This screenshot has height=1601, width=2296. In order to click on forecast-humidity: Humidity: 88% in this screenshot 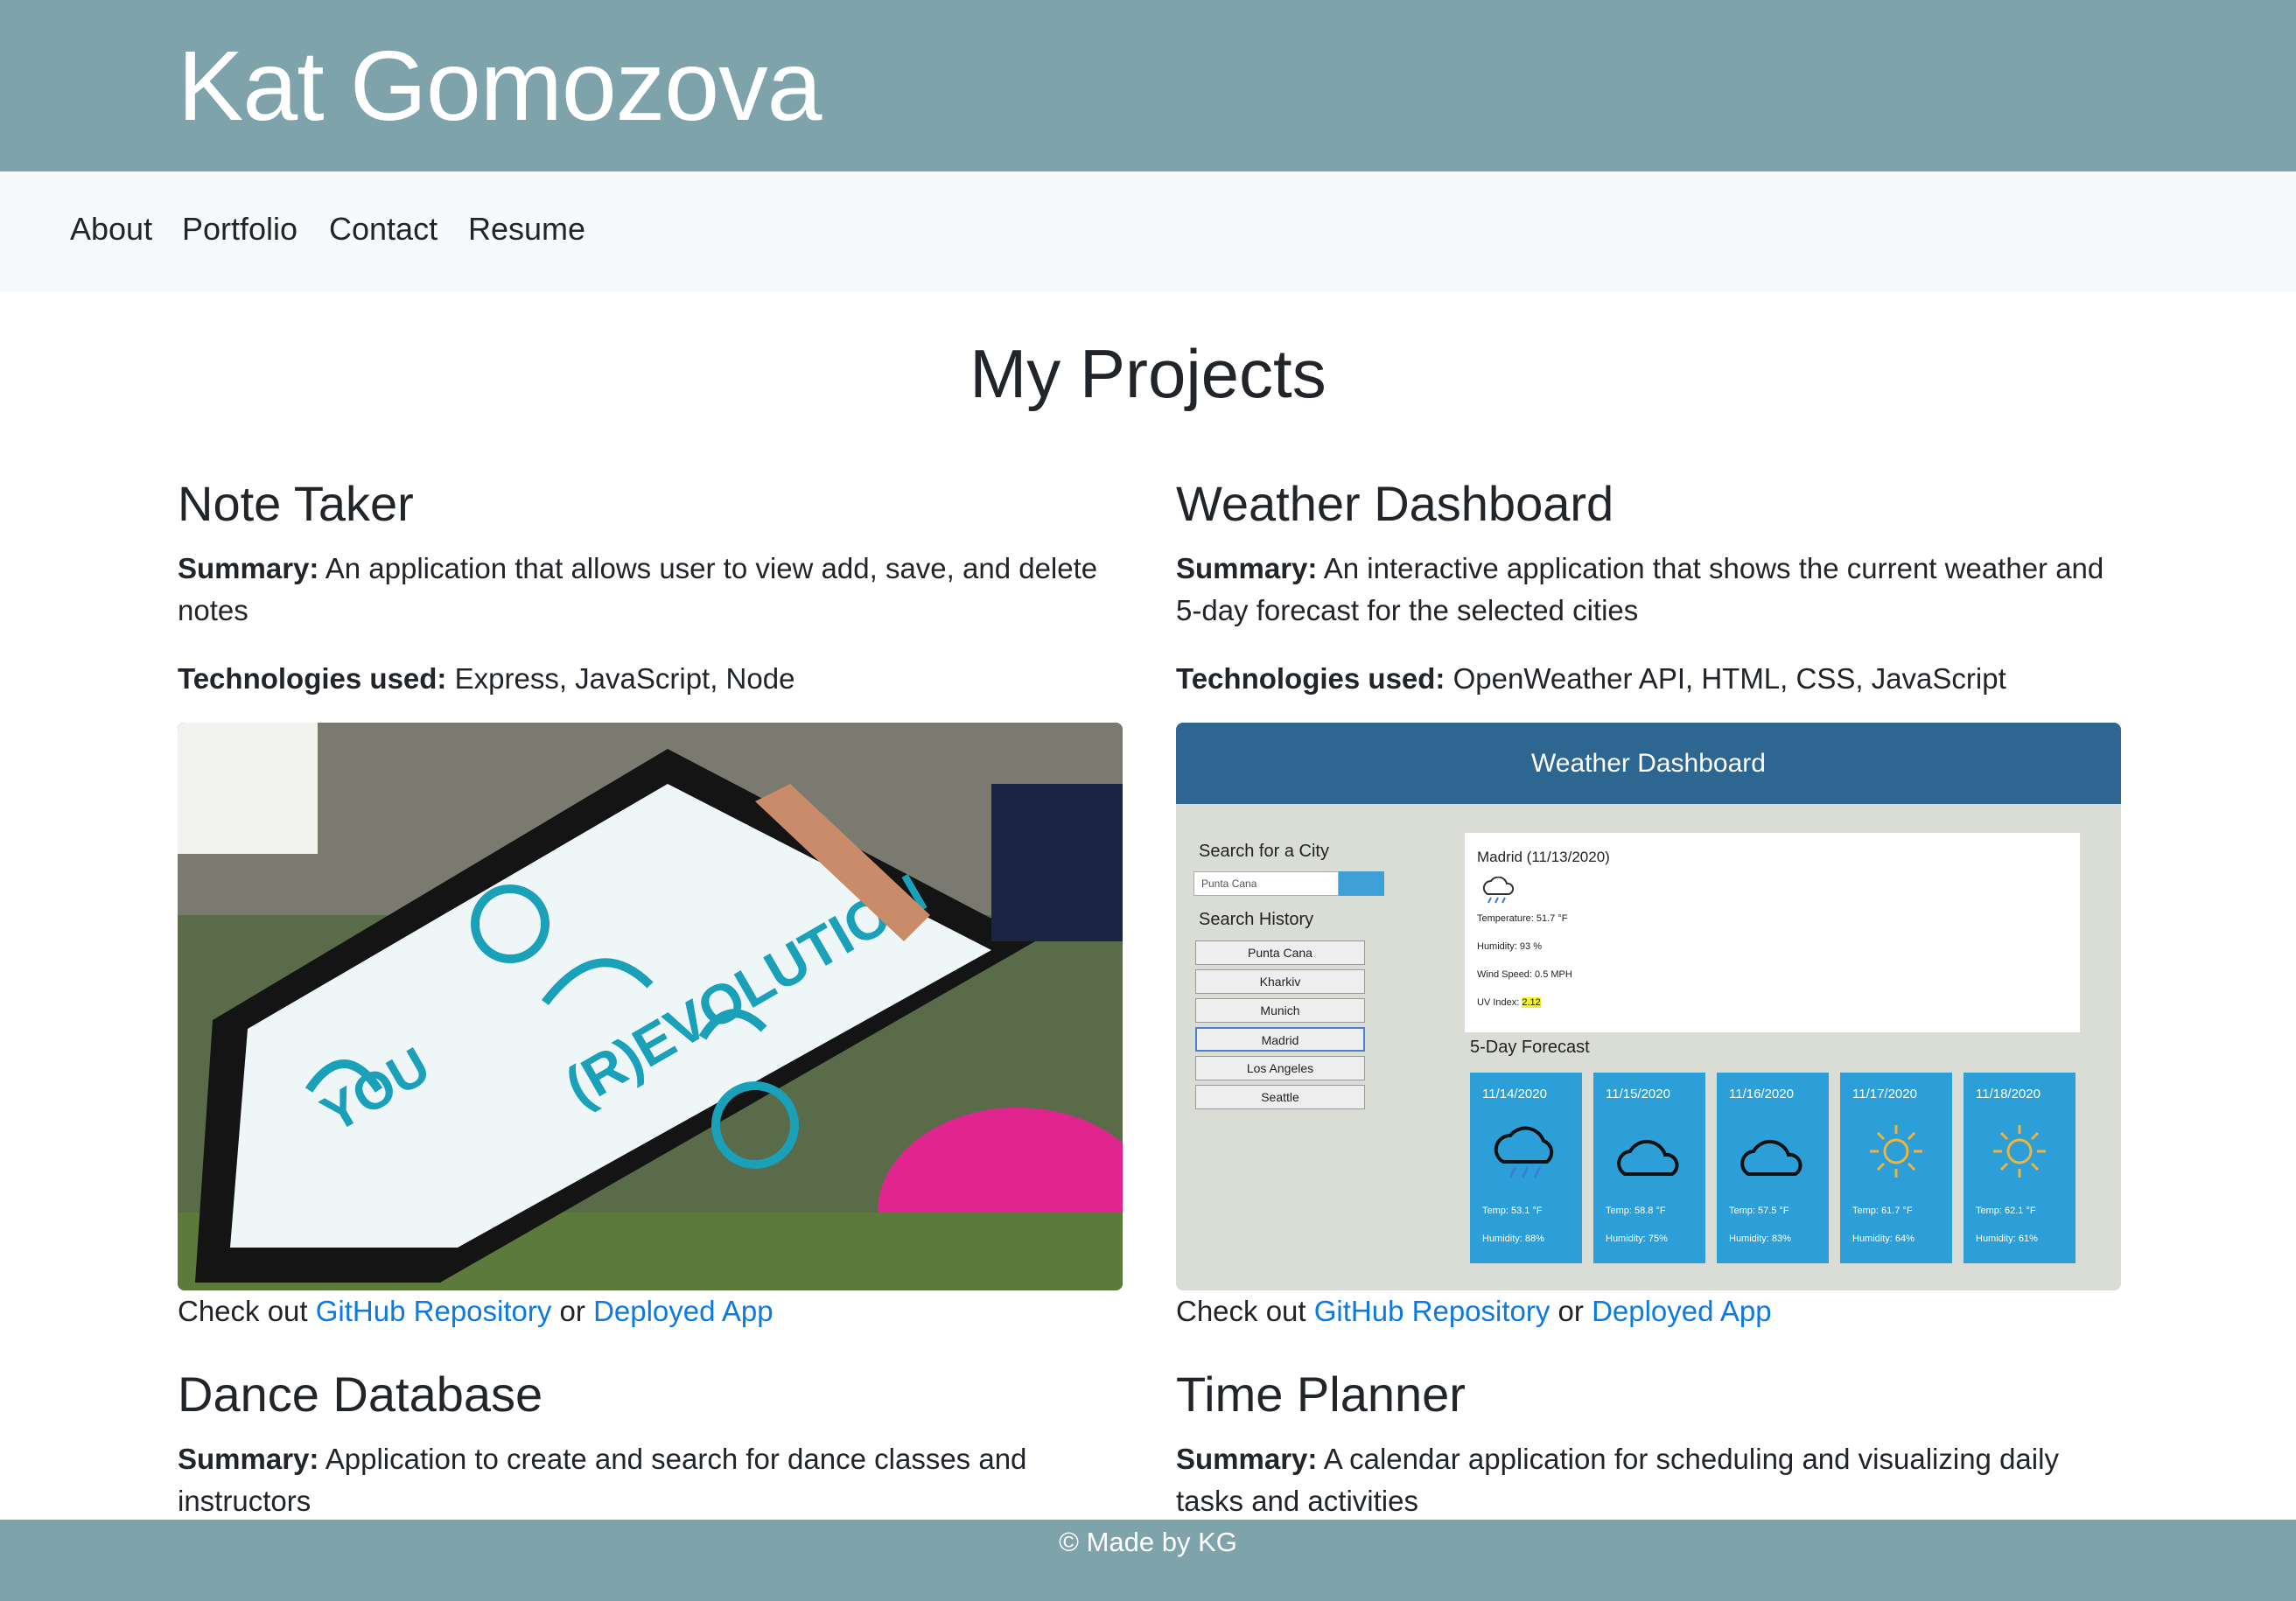, I will do `click(1513, 1239)`.